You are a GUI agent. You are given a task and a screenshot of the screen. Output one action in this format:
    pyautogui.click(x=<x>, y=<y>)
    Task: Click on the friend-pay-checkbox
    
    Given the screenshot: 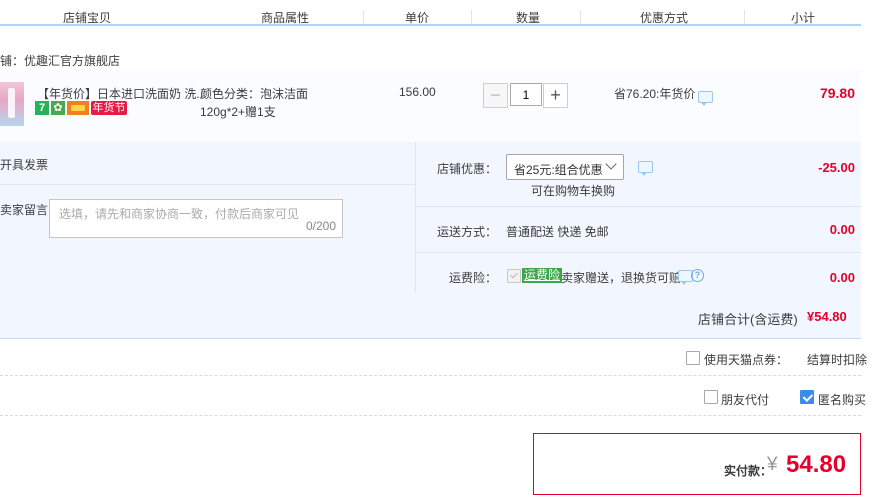 What is the action you would take?
    pyautogui.click(x=711, y=397)
    